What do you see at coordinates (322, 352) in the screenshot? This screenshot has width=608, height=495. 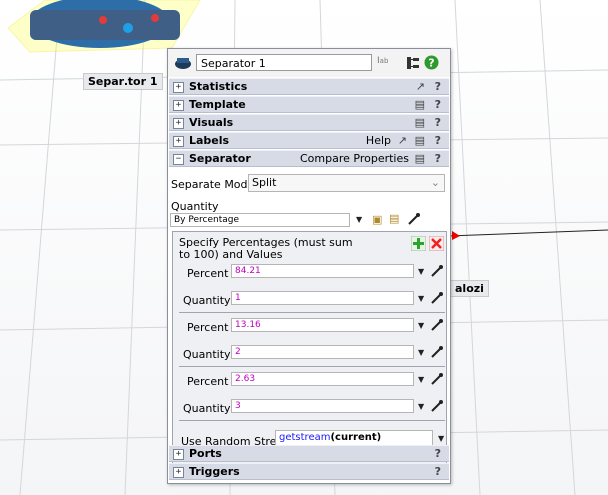 I see `quantity-input-2: 2` at bounding box center [322, 352].